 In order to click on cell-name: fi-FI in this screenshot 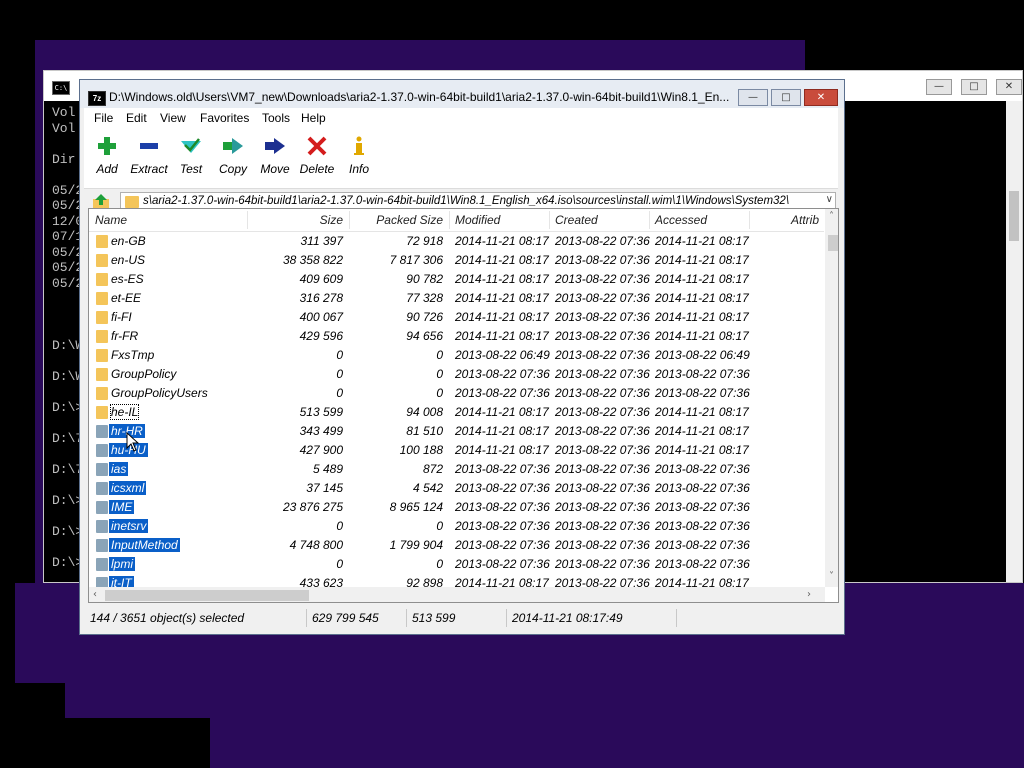, I will do `click(121, 317)`.